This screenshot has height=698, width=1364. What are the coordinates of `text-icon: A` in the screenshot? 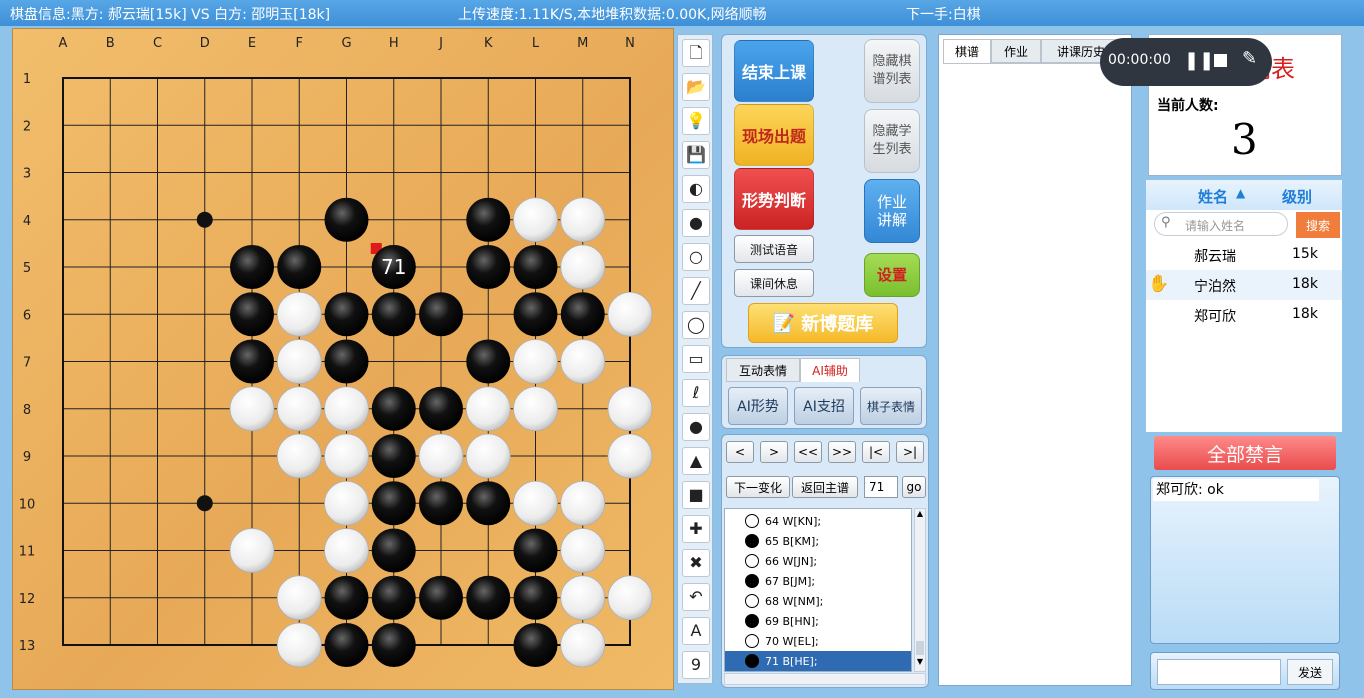 It's located at (696, 631).